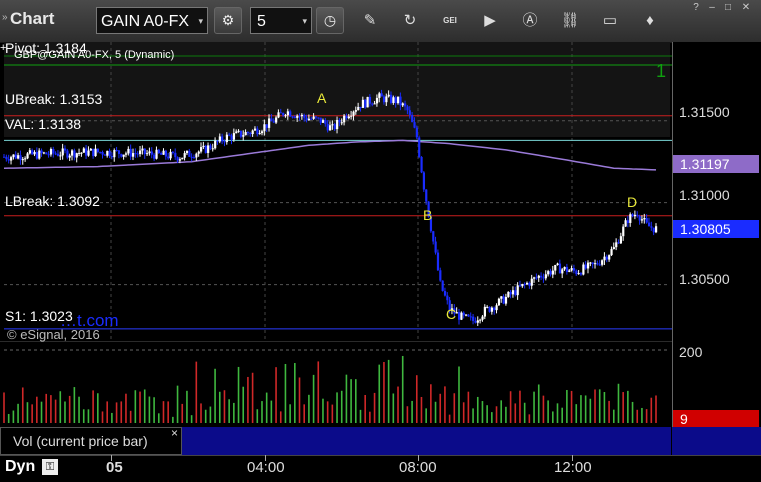 This screenshot has width=761, height=482. I want to click on clock-button: ◷, so click(330, 20).